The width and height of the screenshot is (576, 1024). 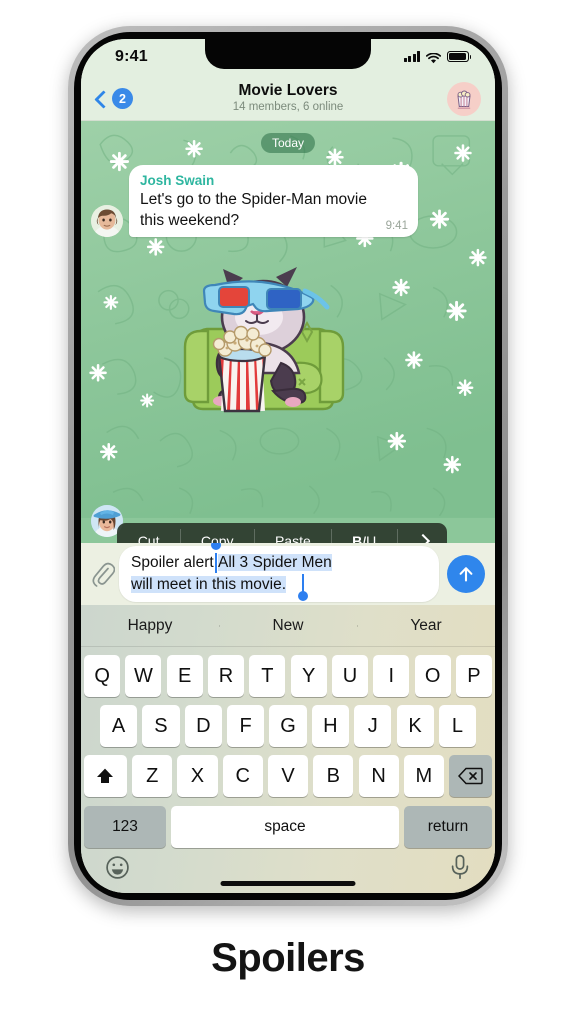 I want to click on microphone-button, so click(x=460, y=869).